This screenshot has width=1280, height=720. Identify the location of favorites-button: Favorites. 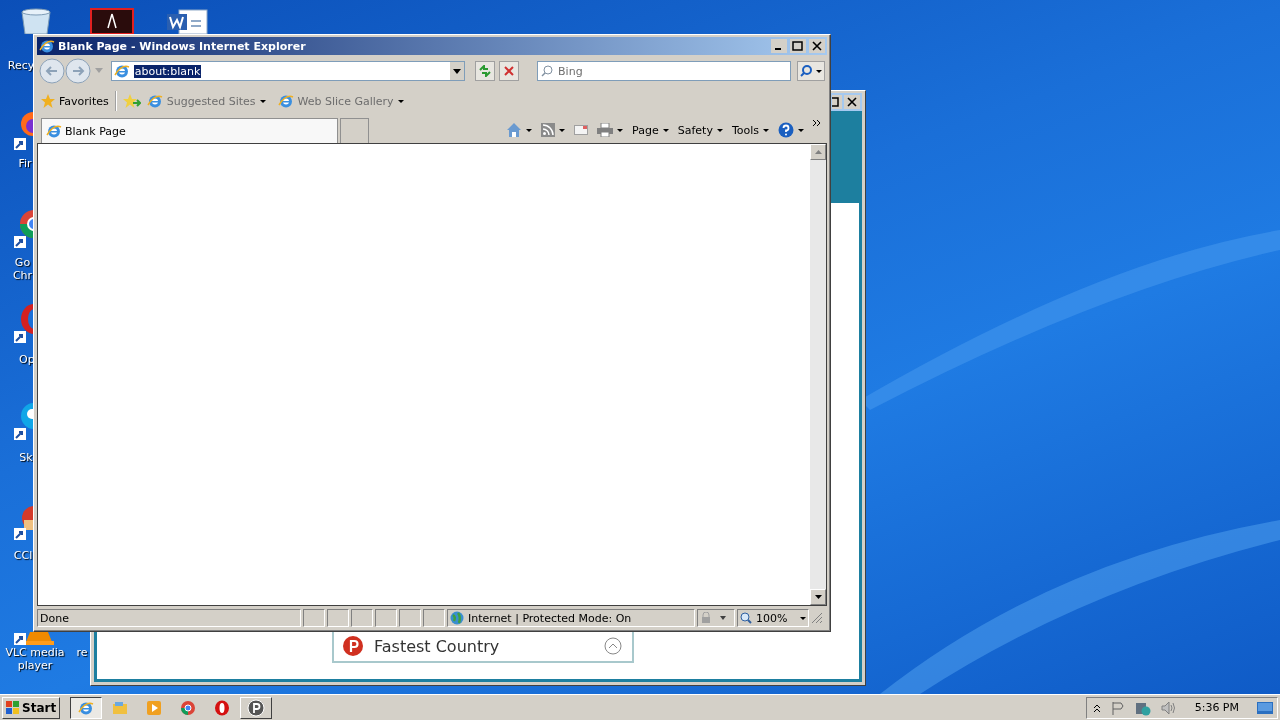
(75, 101).